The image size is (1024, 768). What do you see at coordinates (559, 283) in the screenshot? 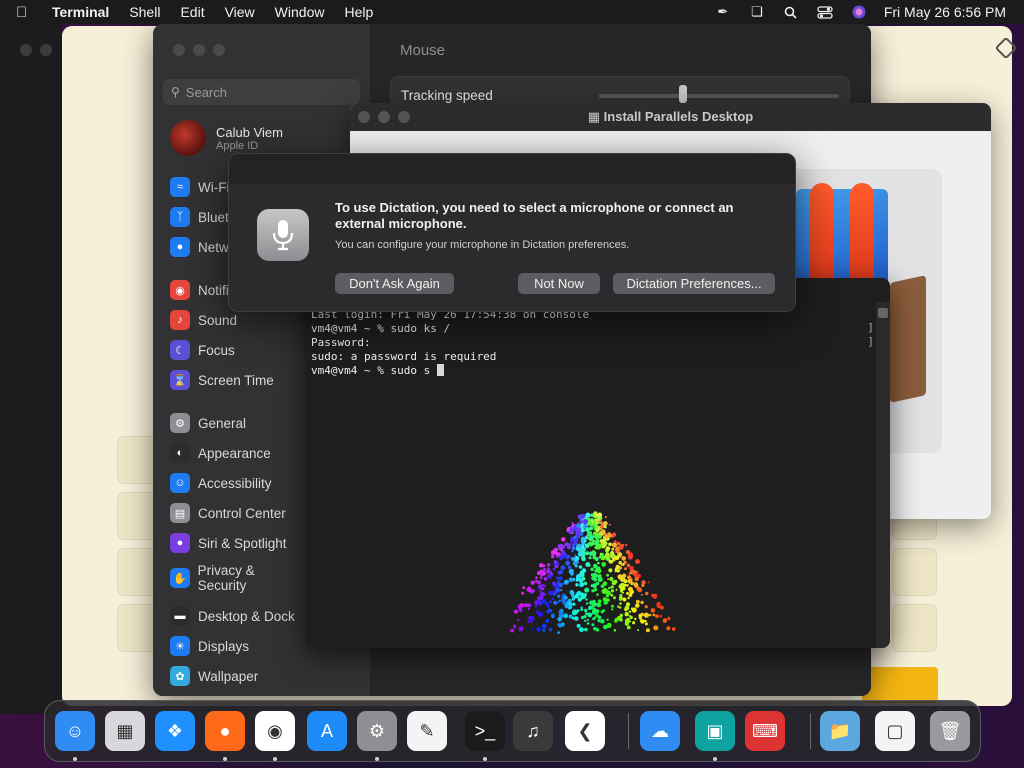
I see `not-now-button: Not Now` at bounding box center [559, 283].